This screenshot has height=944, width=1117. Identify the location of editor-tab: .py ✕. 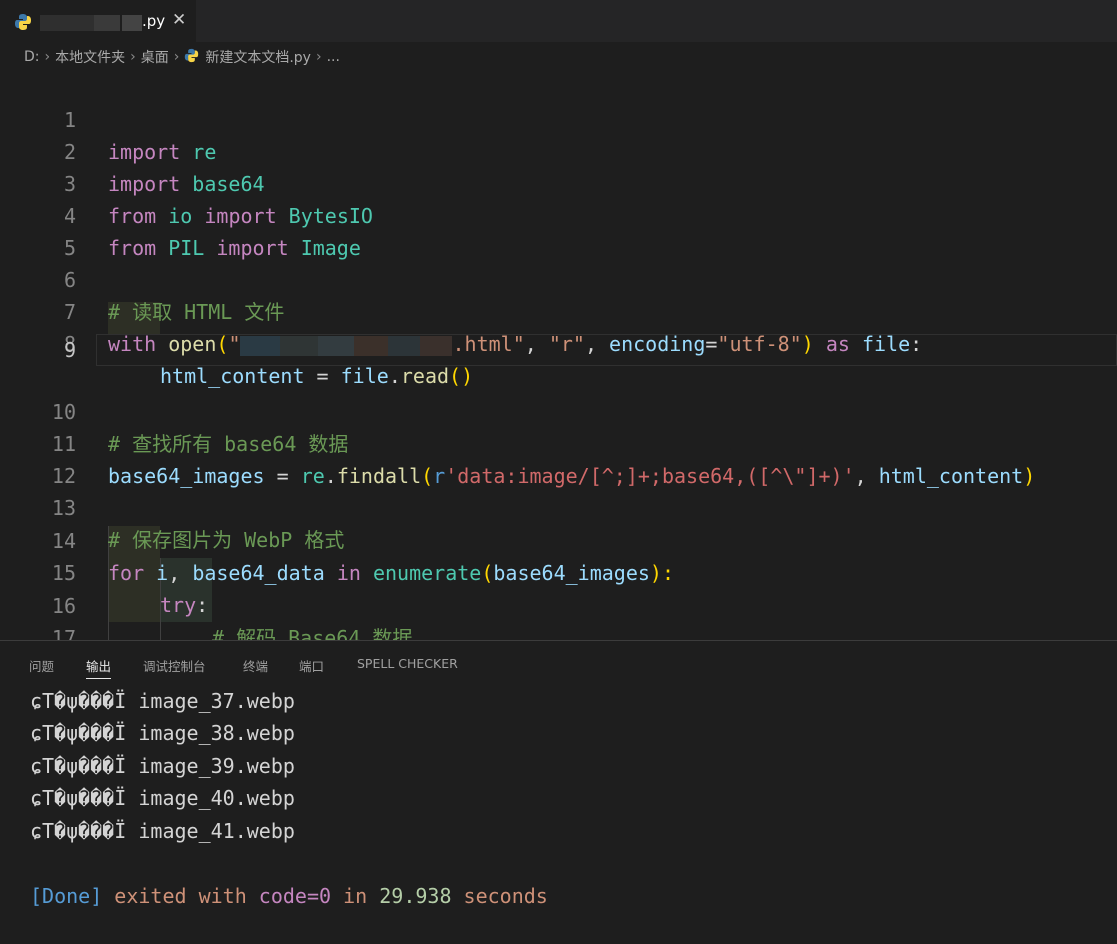
(98, 21).